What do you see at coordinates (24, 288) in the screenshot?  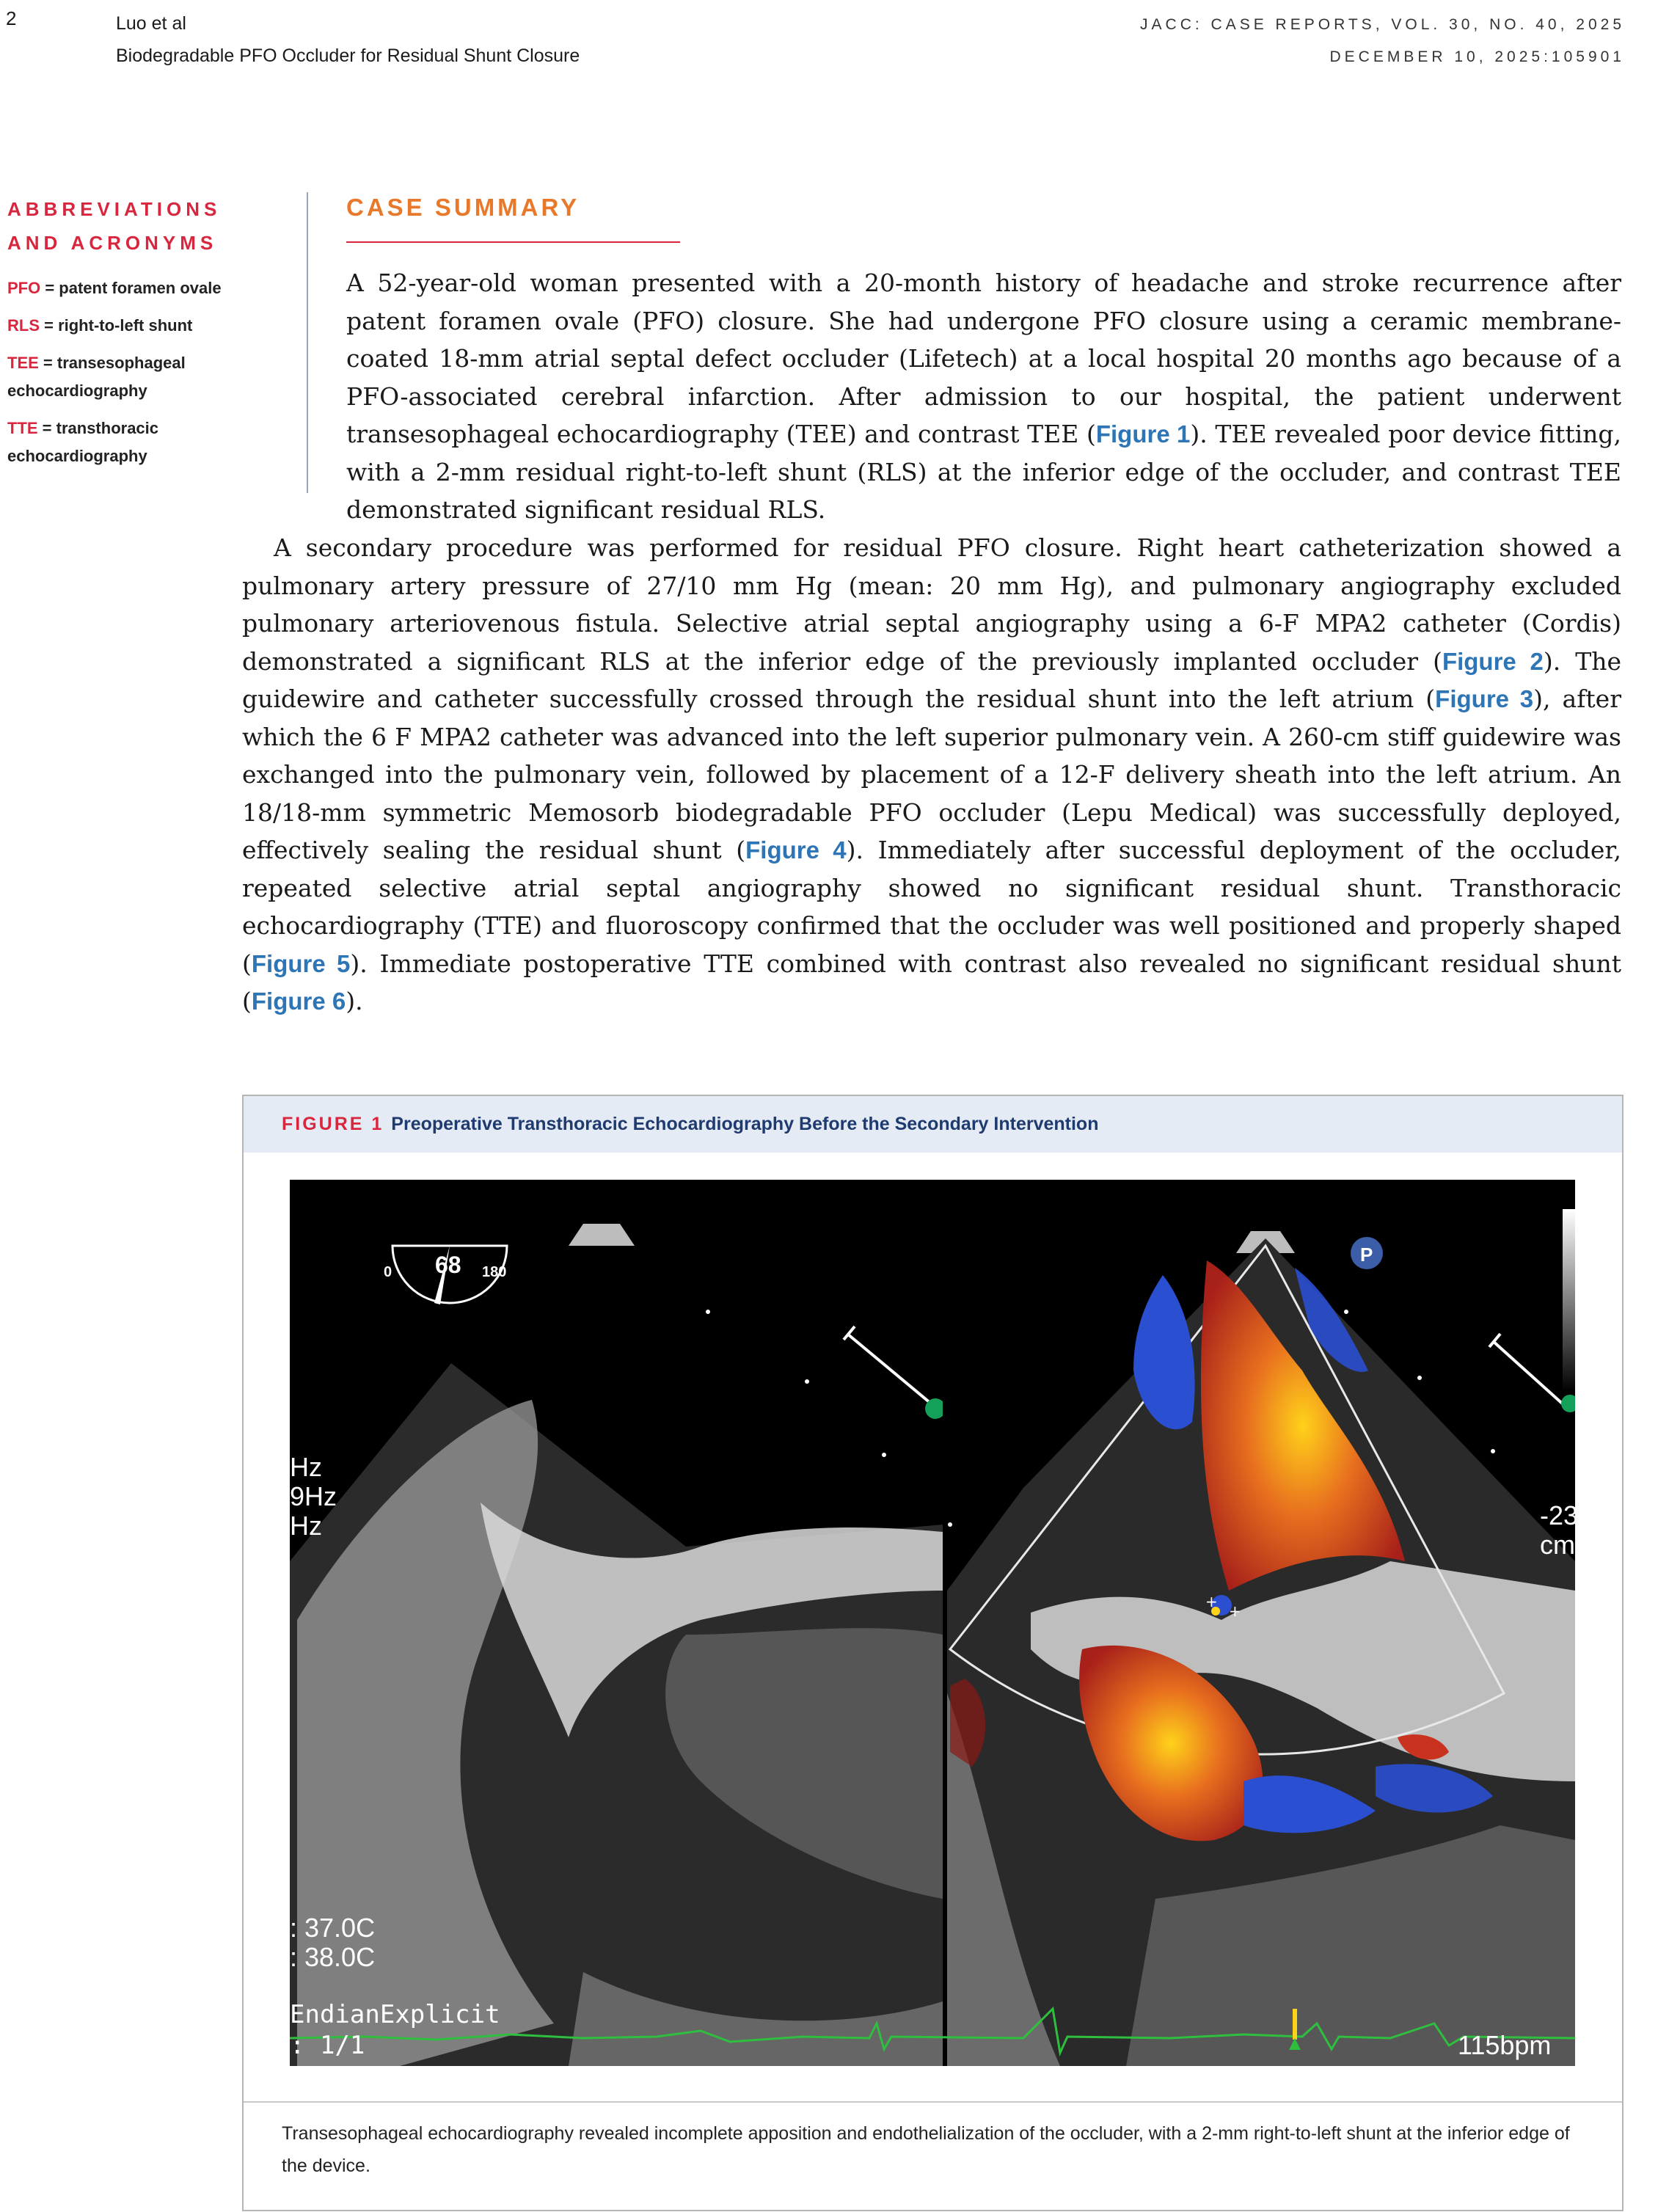 I see `abbreviation-term: PFO` at bounding box center [24, 288].